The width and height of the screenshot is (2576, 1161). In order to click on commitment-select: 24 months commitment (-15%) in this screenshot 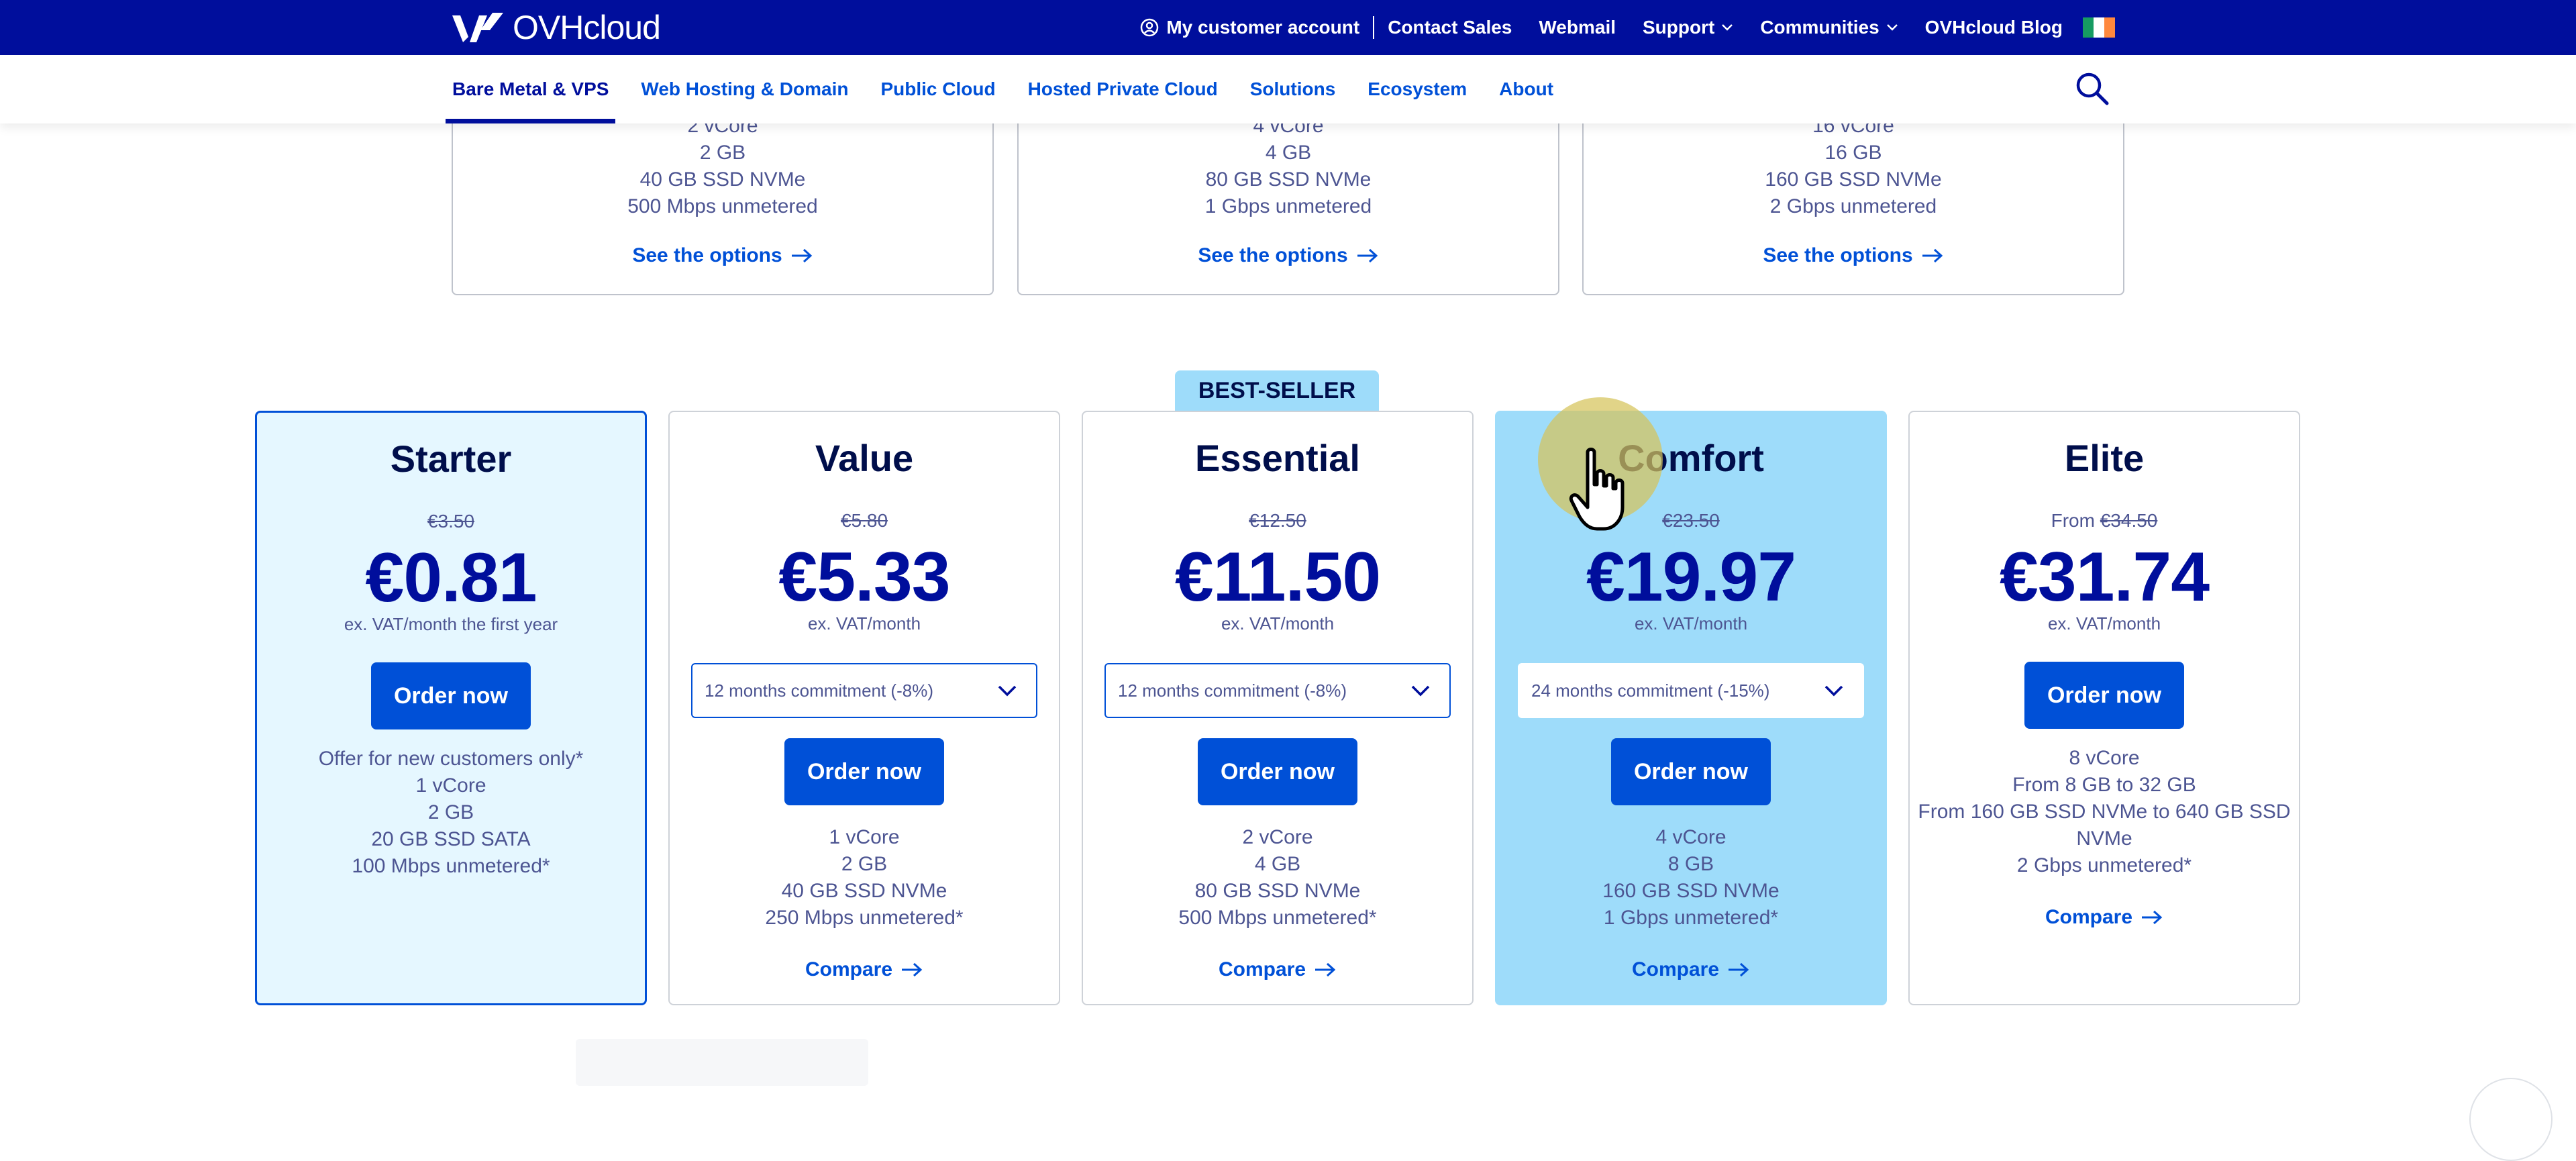, I will do `click(1691, 691)`.